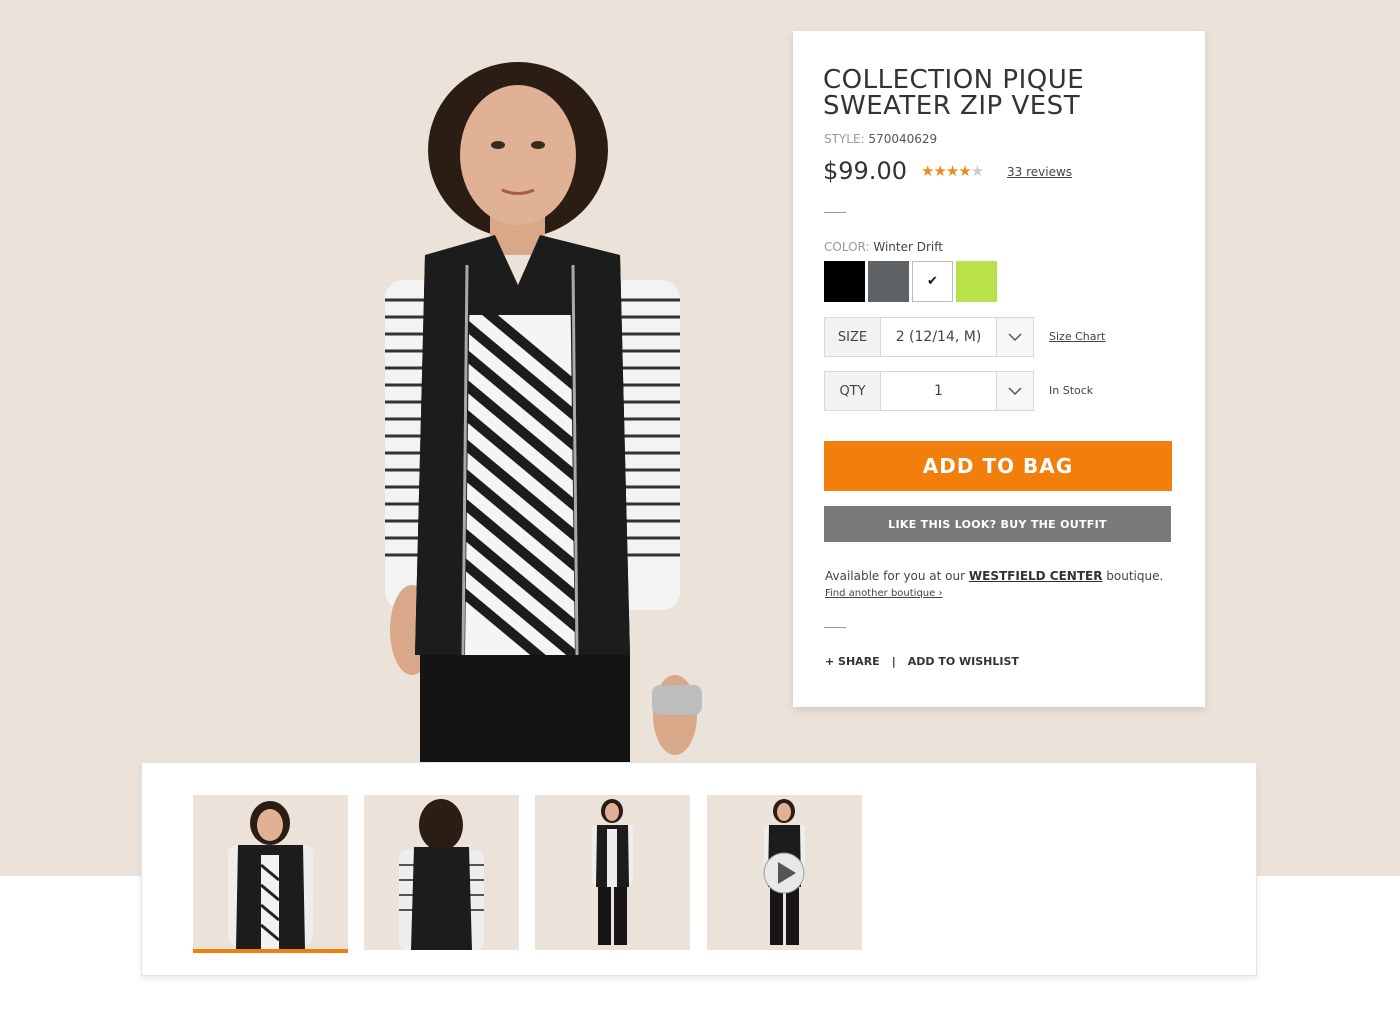 The image size is (1400, 1025). I want to click on color-swatches: ✔, so click(910, 281).